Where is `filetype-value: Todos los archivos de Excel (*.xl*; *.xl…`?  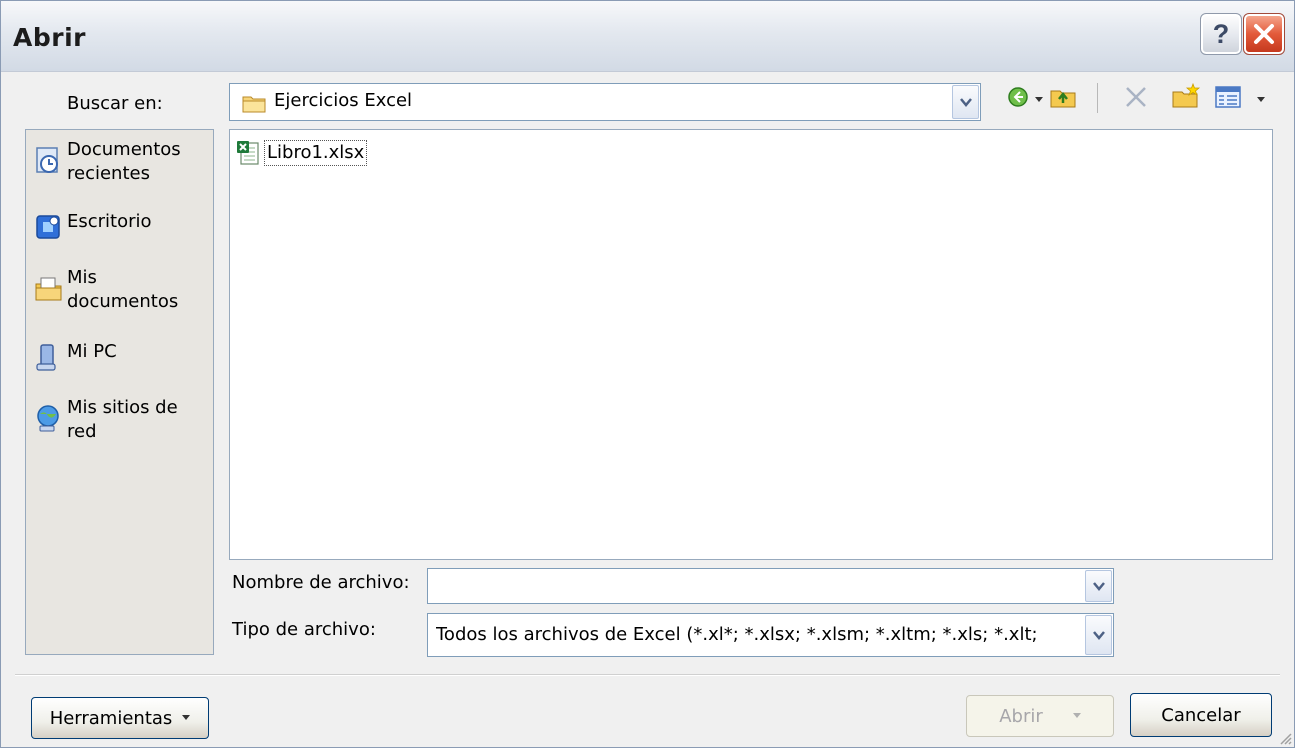 filetype-value: Todos los archivos de Excel (*.xl*; *.xl… is located at coordinates (737, 634).